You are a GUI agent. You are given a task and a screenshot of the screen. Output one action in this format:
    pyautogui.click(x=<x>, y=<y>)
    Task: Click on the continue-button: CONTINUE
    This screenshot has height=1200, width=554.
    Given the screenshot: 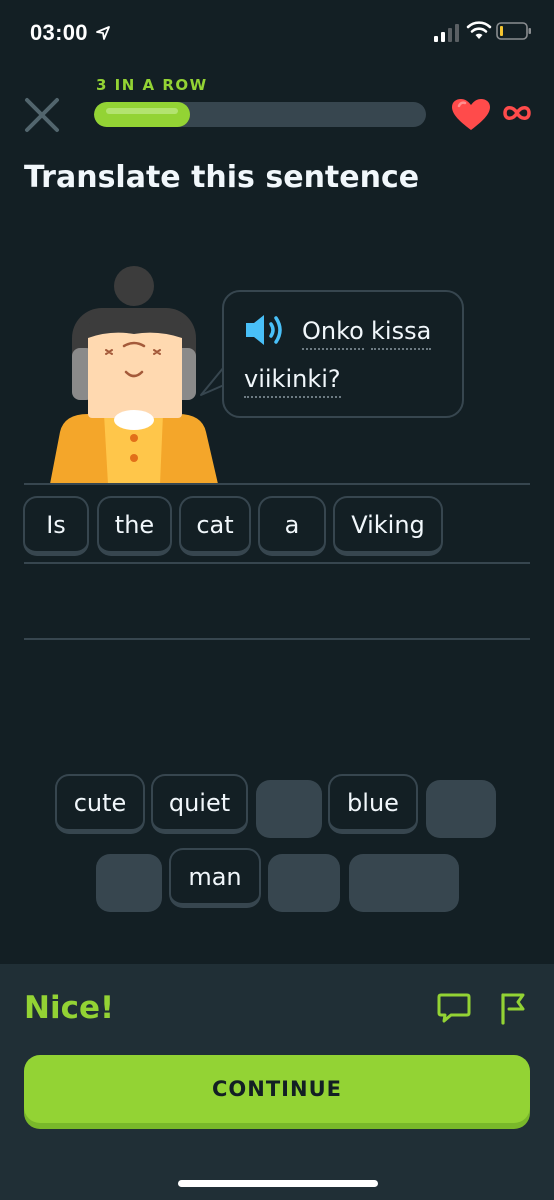 What is the action you would take?
    pyautogui.click(x=277, y=1089)
    